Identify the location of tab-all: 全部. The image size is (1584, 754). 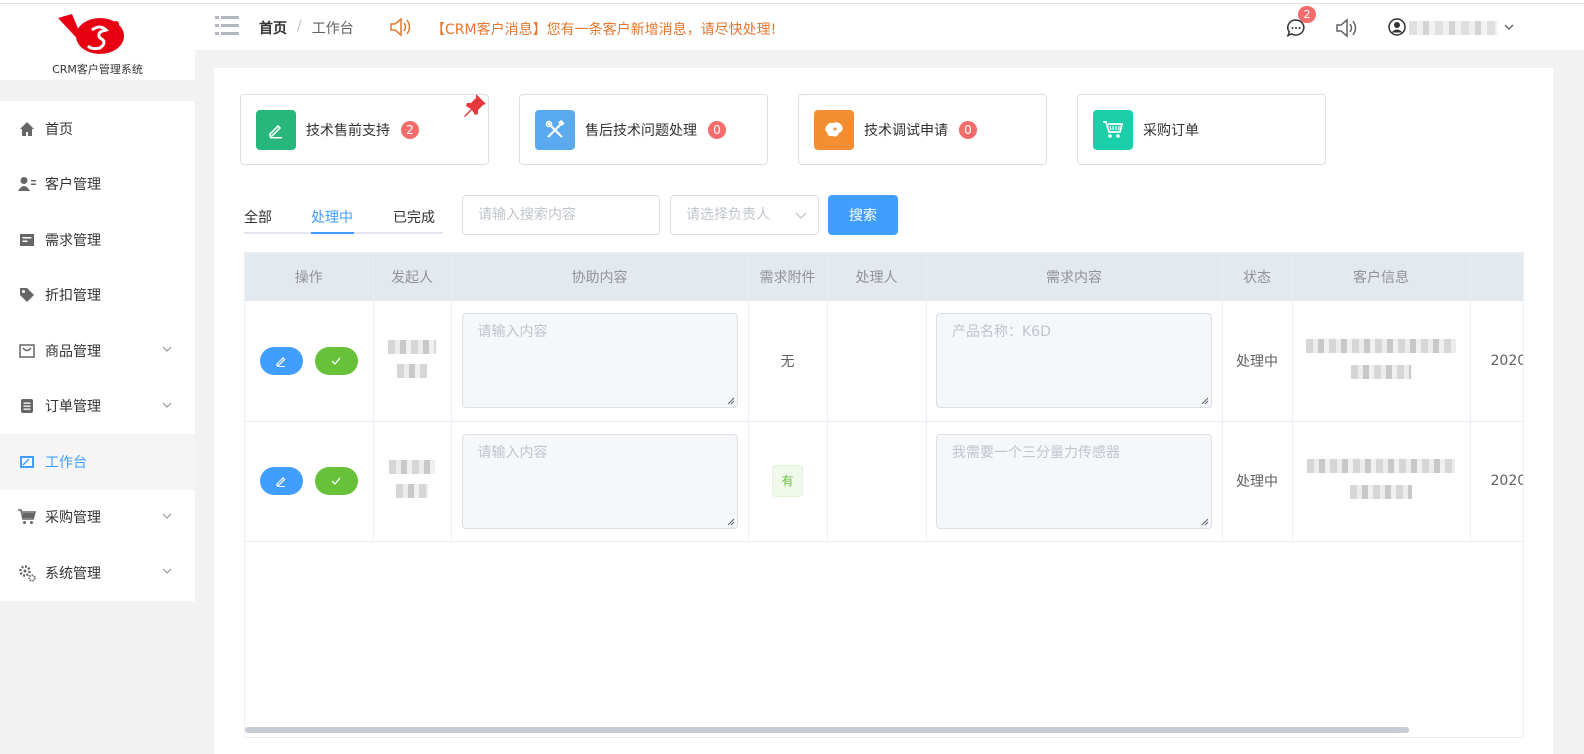
(258, 217).